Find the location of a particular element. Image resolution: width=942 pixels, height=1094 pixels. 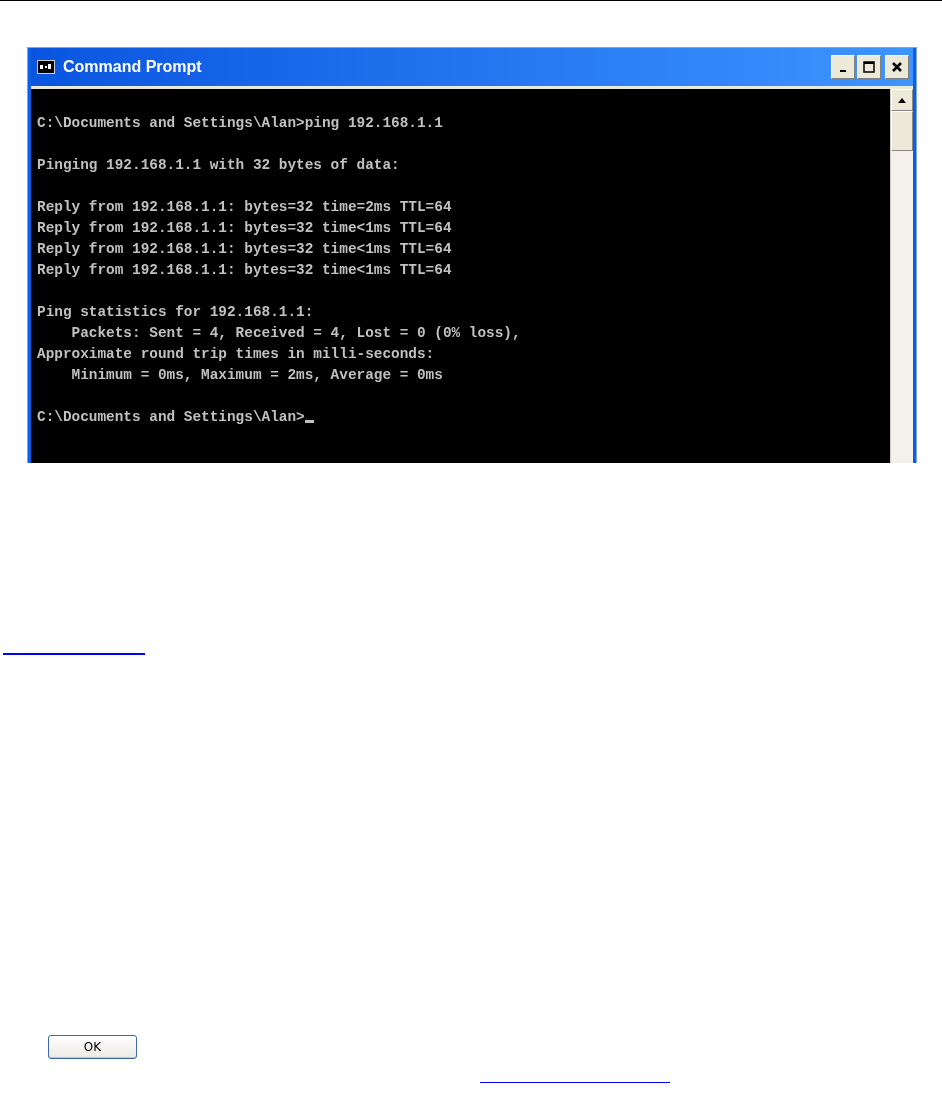

minimize-button is located at coordinates (843, 67).